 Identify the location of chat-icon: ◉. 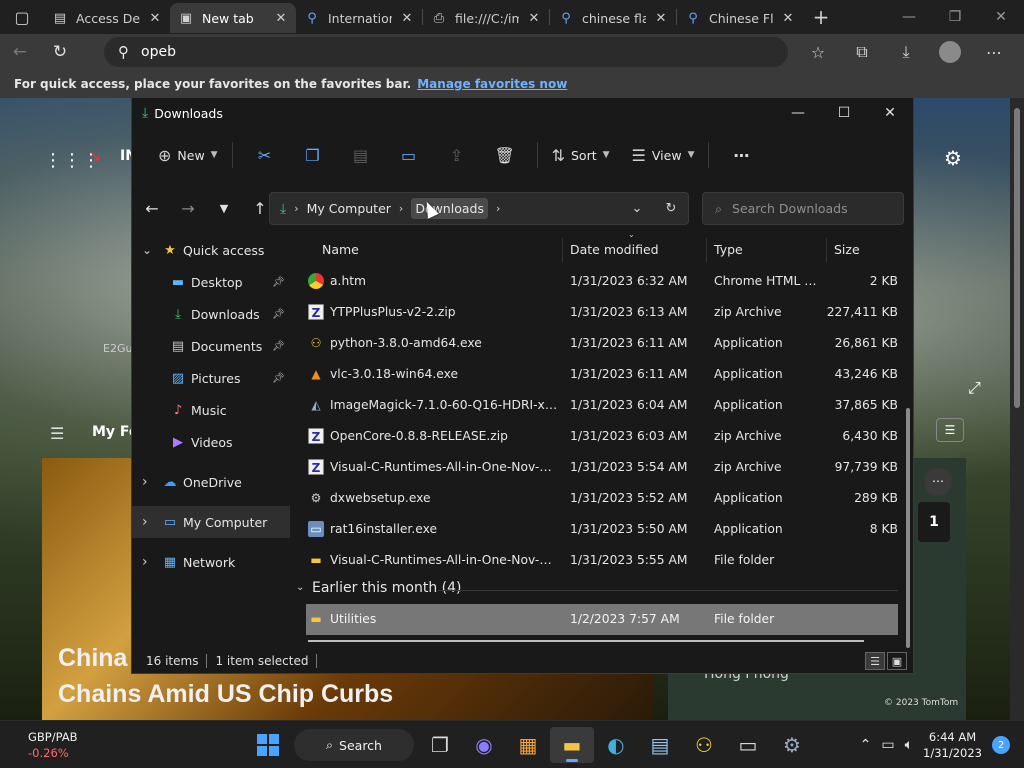
(484, 745).